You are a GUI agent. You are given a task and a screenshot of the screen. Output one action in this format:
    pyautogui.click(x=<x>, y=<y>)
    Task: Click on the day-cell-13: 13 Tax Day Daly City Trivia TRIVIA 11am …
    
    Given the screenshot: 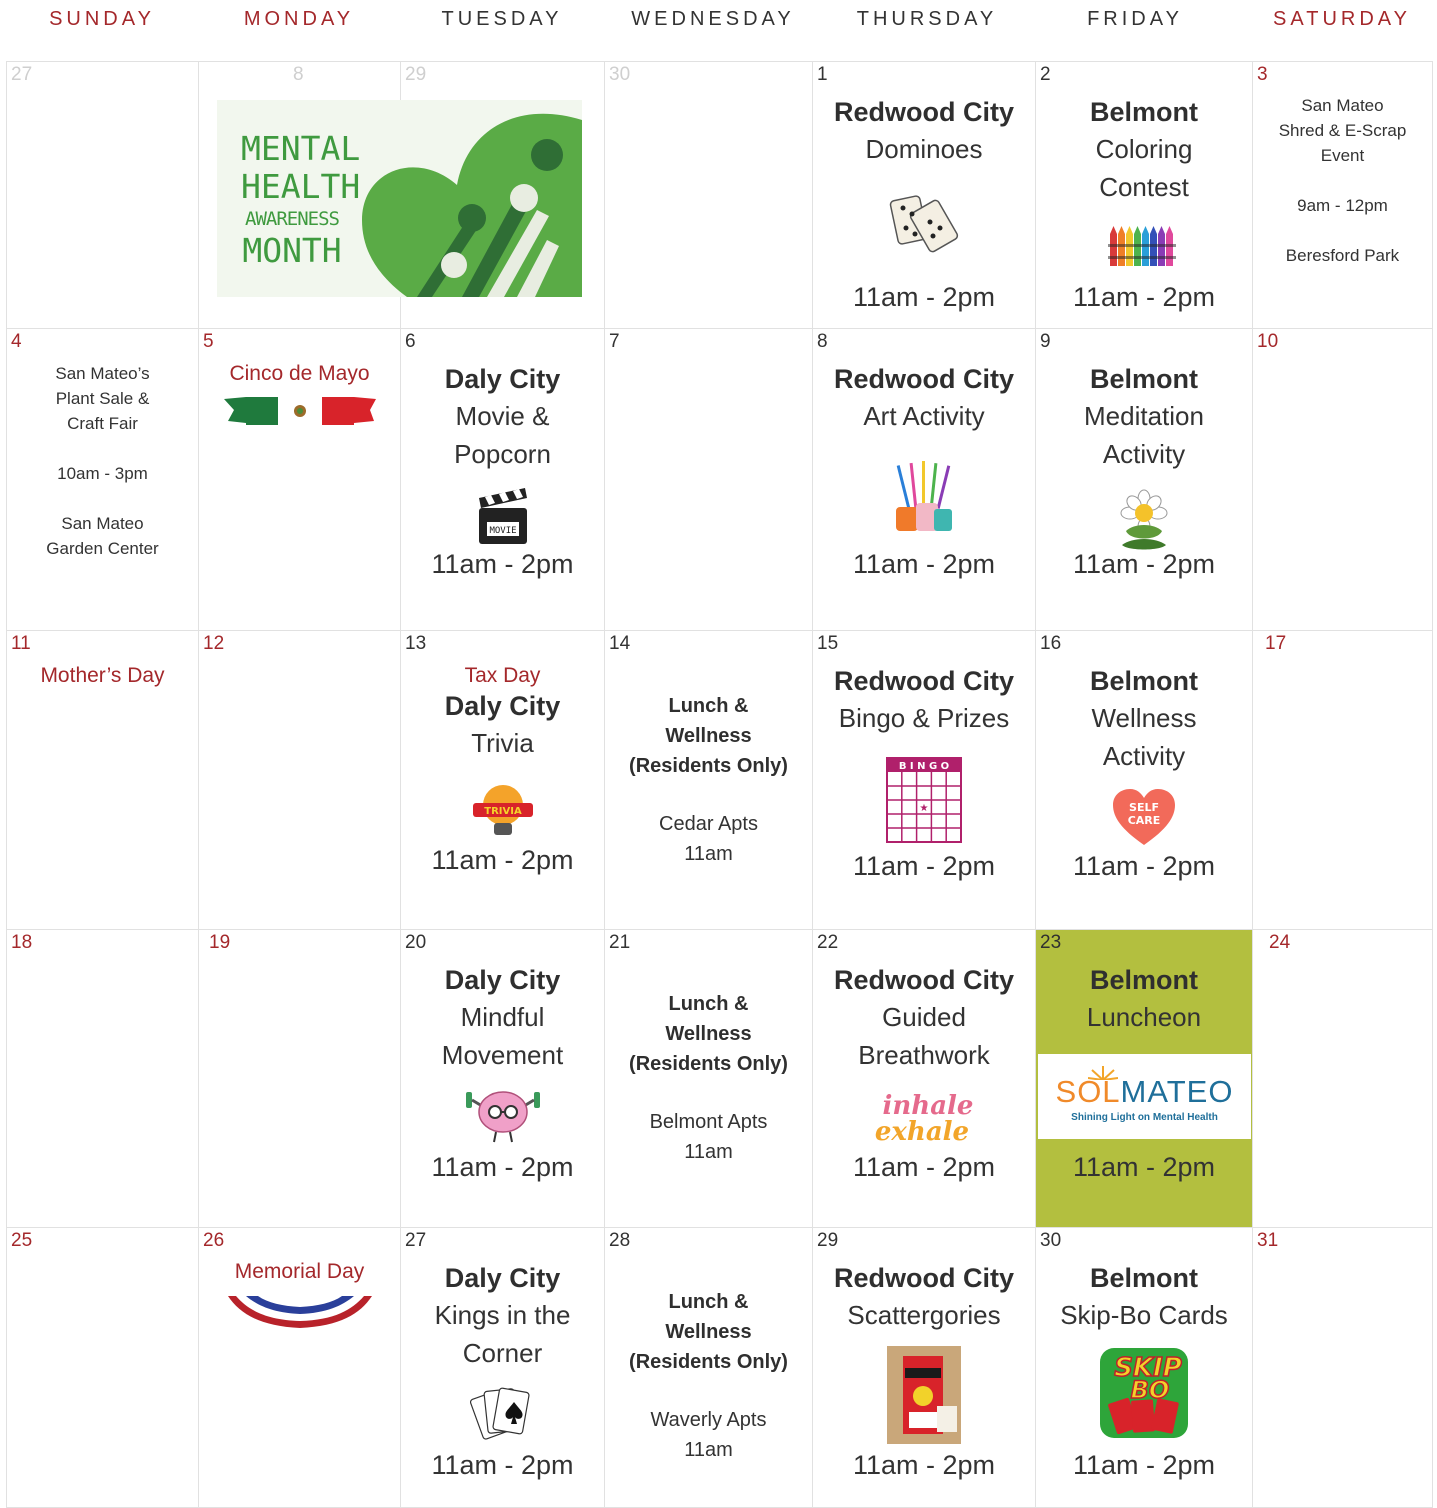 What is the action you would take?
    pyautogui.click(x=502, y=780)
    